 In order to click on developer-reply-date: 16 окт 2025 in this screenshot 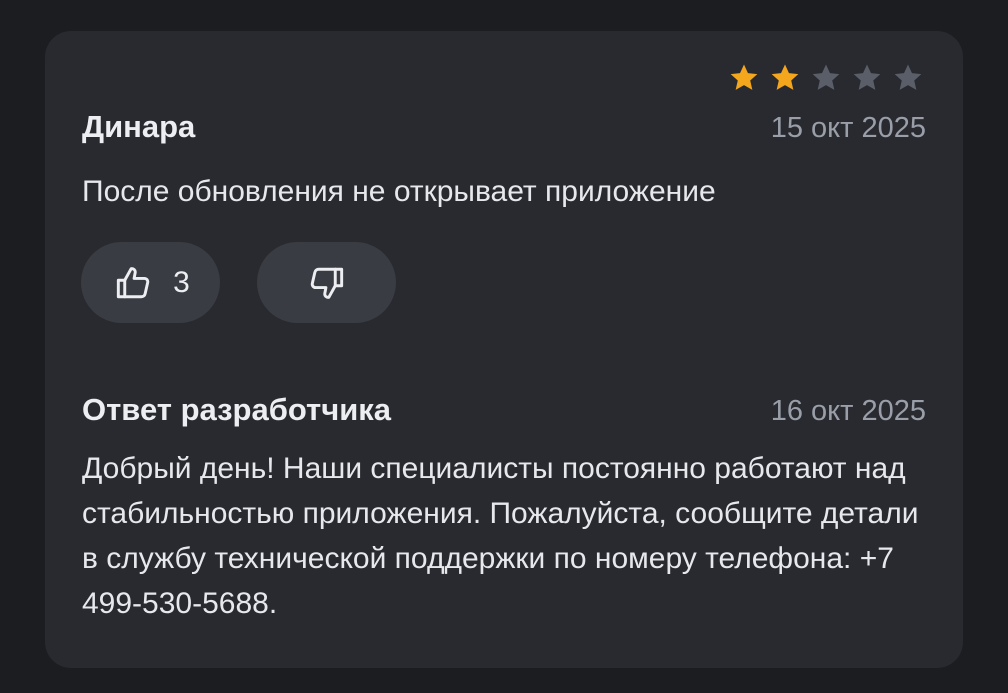, I will do `click(848, 411)`.